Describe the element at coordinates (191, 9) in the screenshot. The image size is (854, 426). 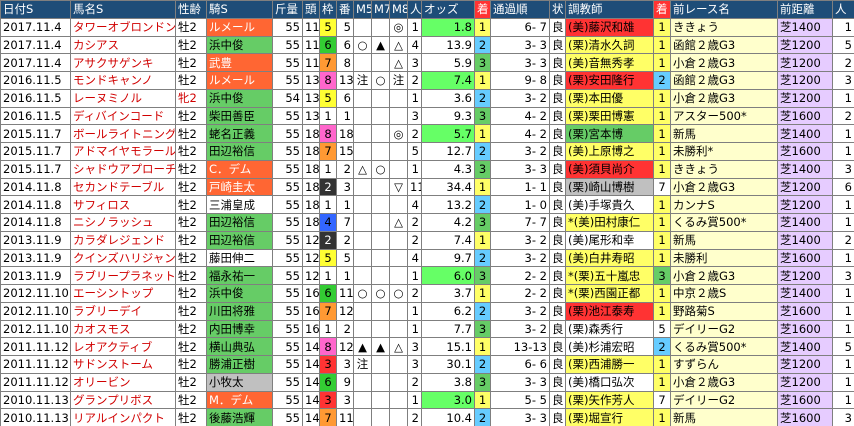
I see `column-header: 性齢` at that location.